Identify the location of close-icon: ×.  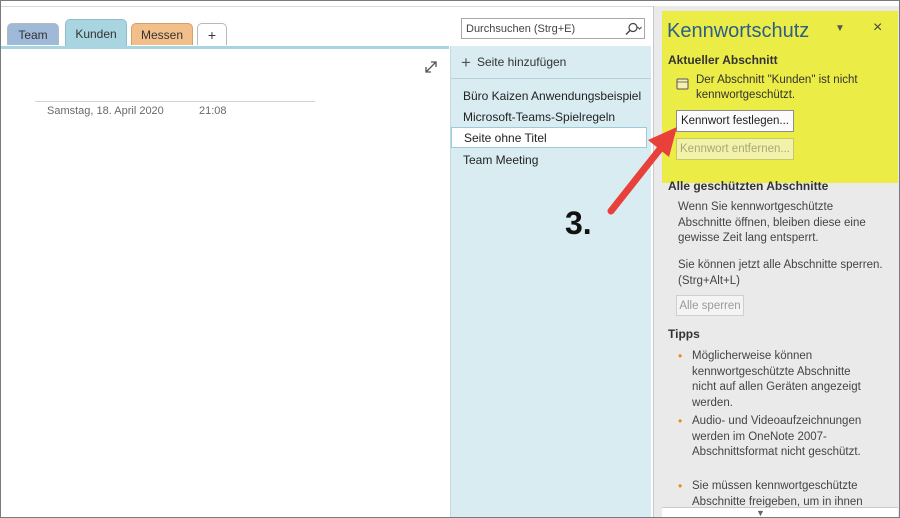
(877, 28).